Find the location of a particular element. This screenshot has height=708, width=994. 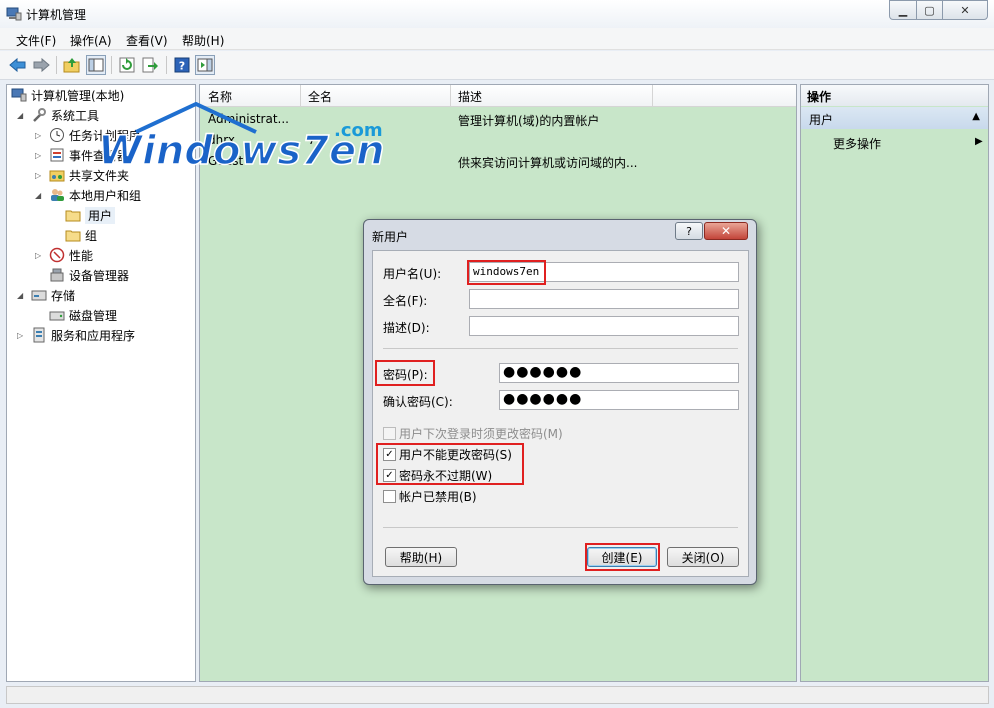

account-disabled-checkbox: 帐户已禁用(B) is located at coordinates (430, 496).